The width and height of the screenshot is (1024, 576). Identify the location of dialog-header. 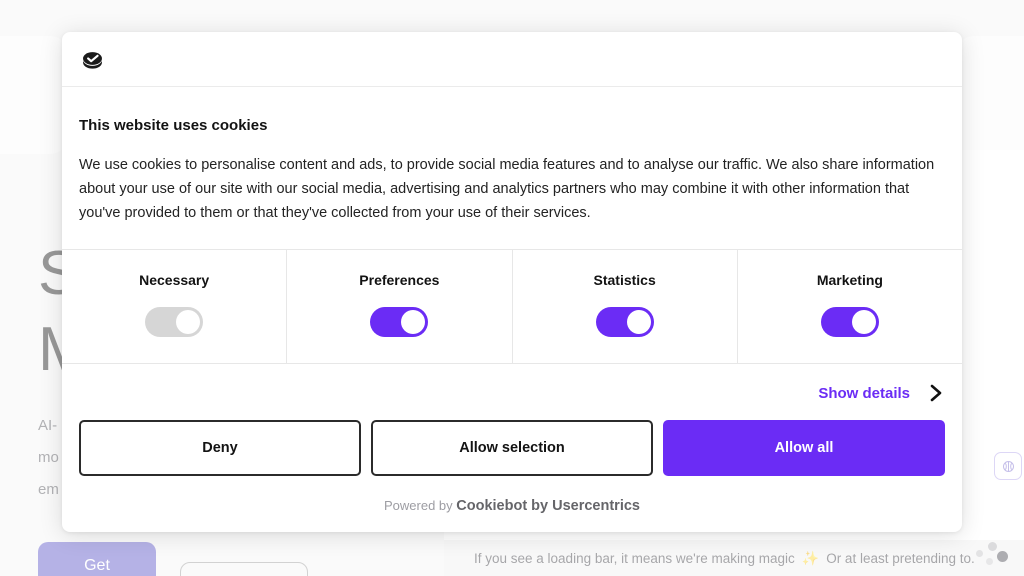
(512, 59).